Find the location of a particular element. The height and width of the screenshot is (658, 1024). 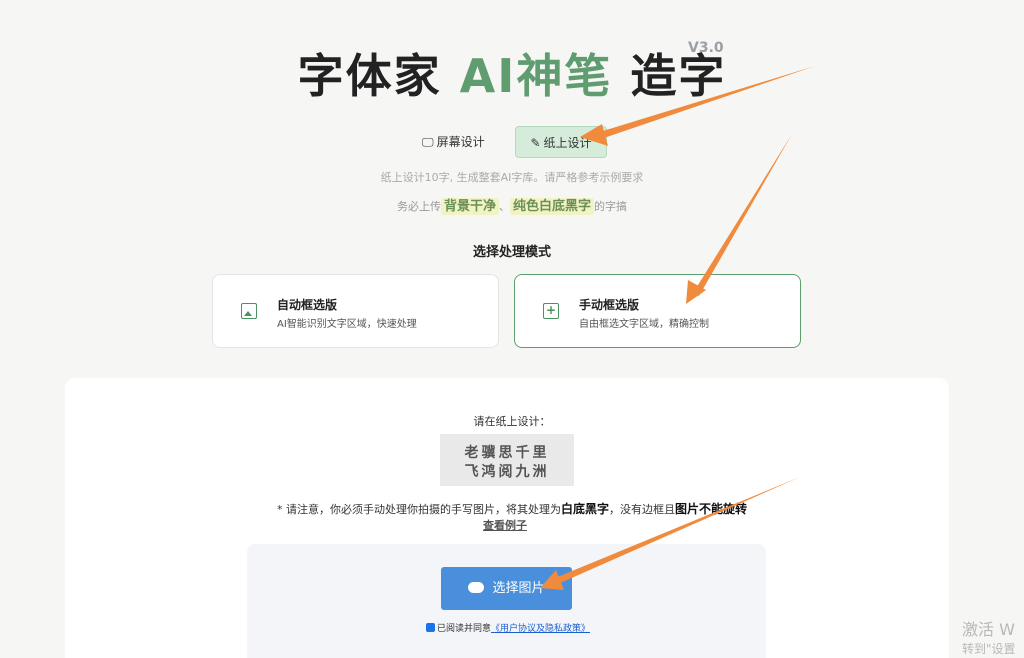

highlight-black-on-white: 纯色白底黑字 is located at coordinates (552, 206).